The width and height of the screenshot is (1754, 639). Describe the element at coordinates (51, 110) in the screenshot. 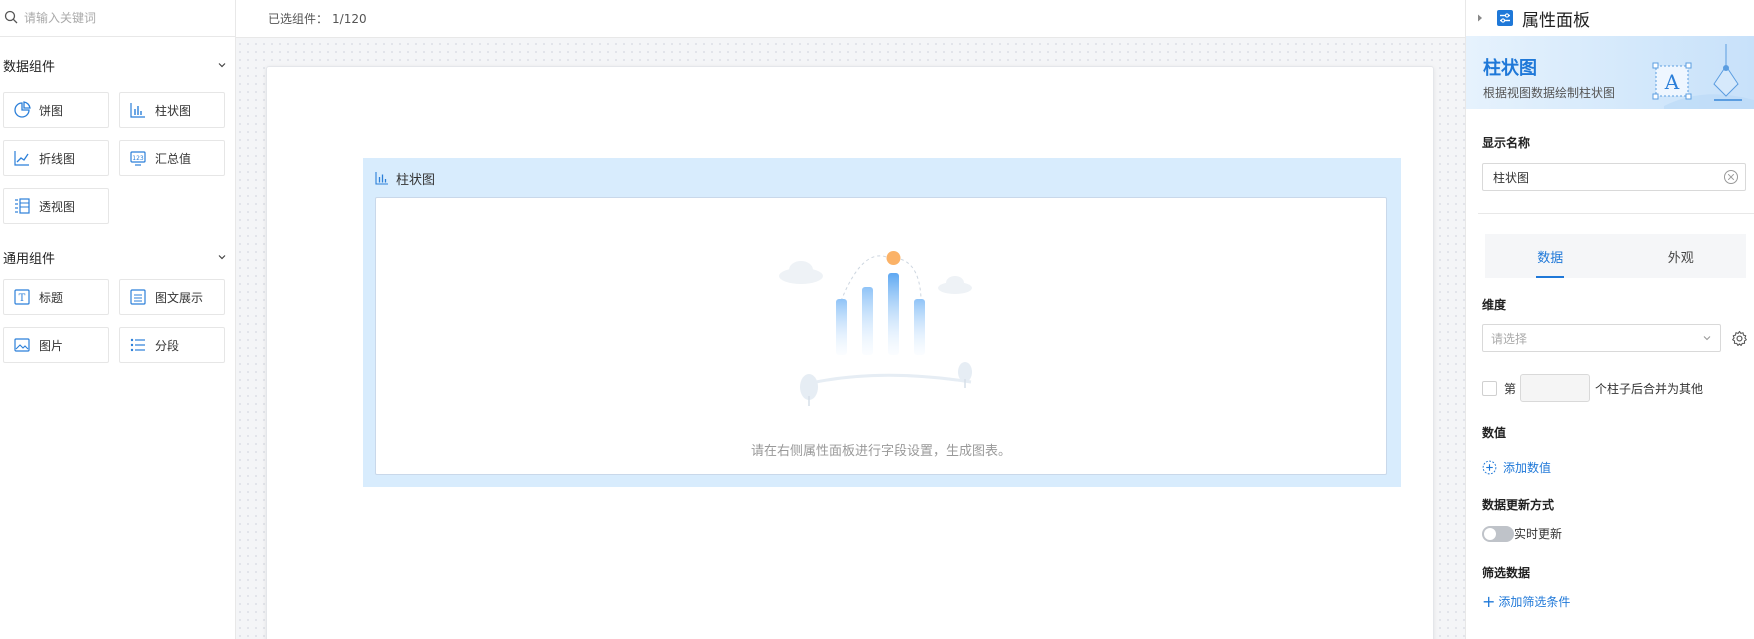

I see `component-label: 饼图` at that location.